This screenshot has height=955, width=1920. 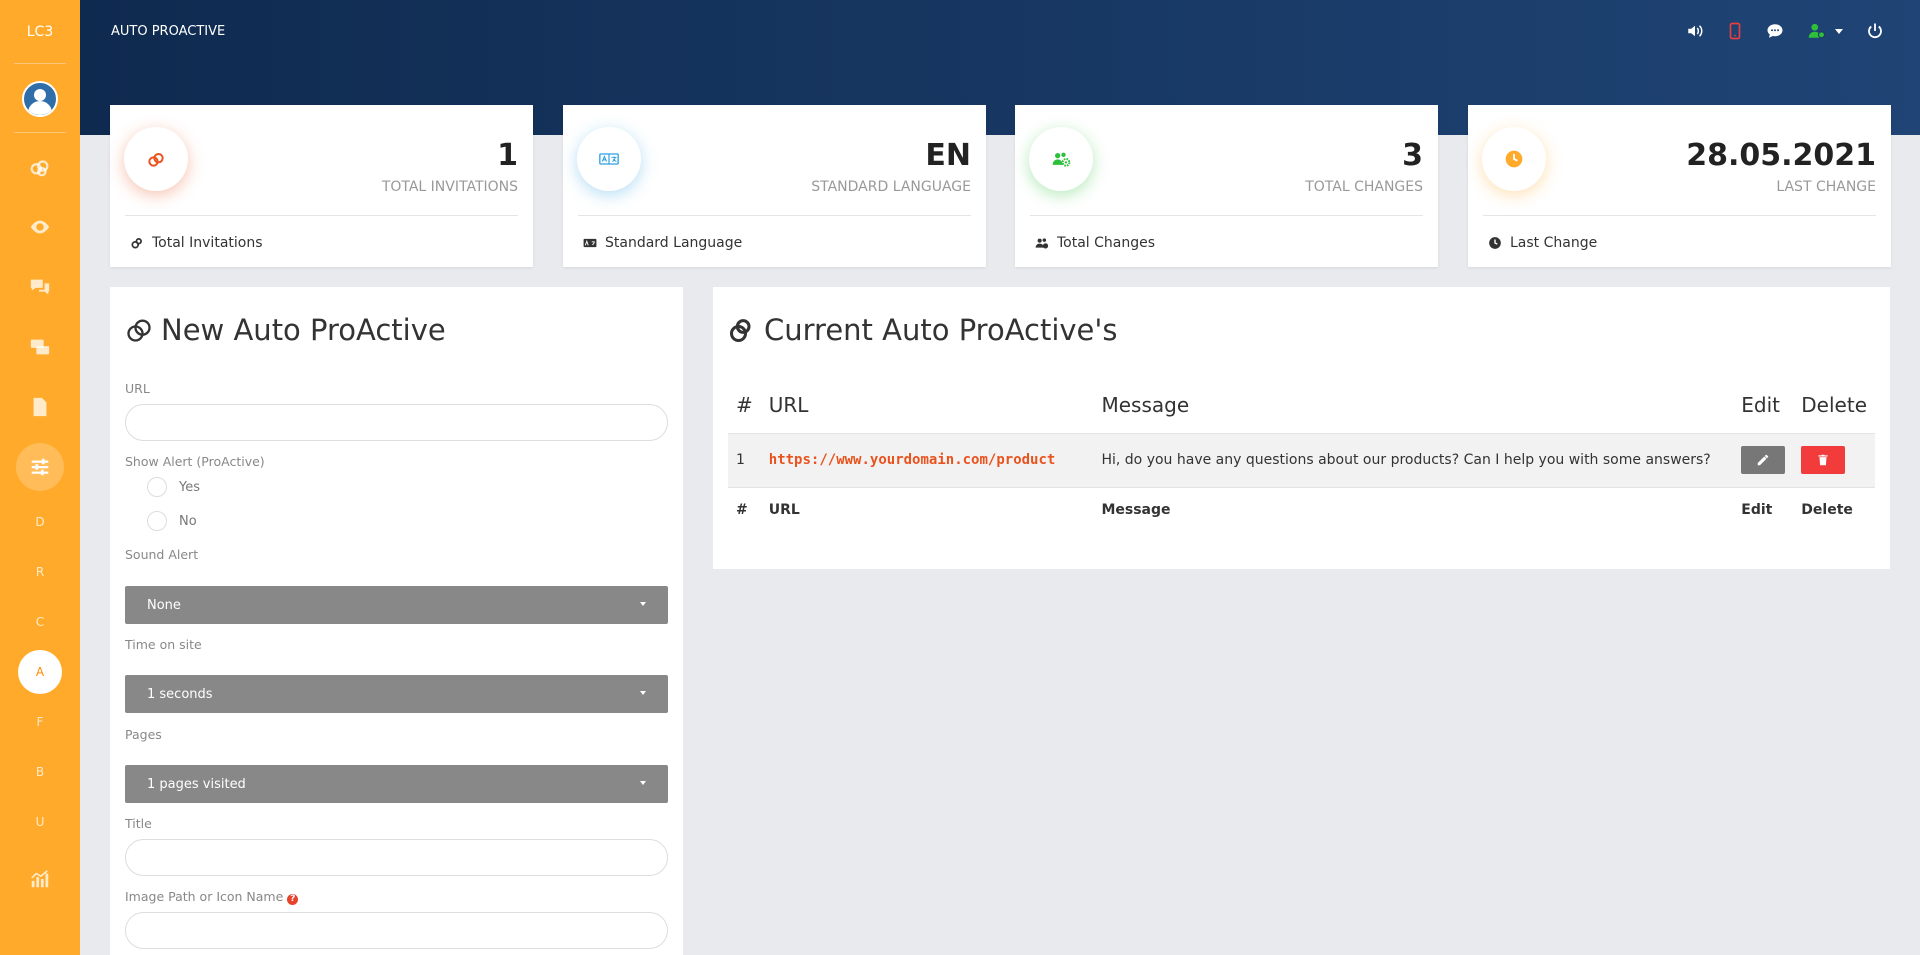 What do you see at coordinates (173, 487) in the screenshot?
I see `show-alert-yes: Yes` at bounding box center [173, 487].